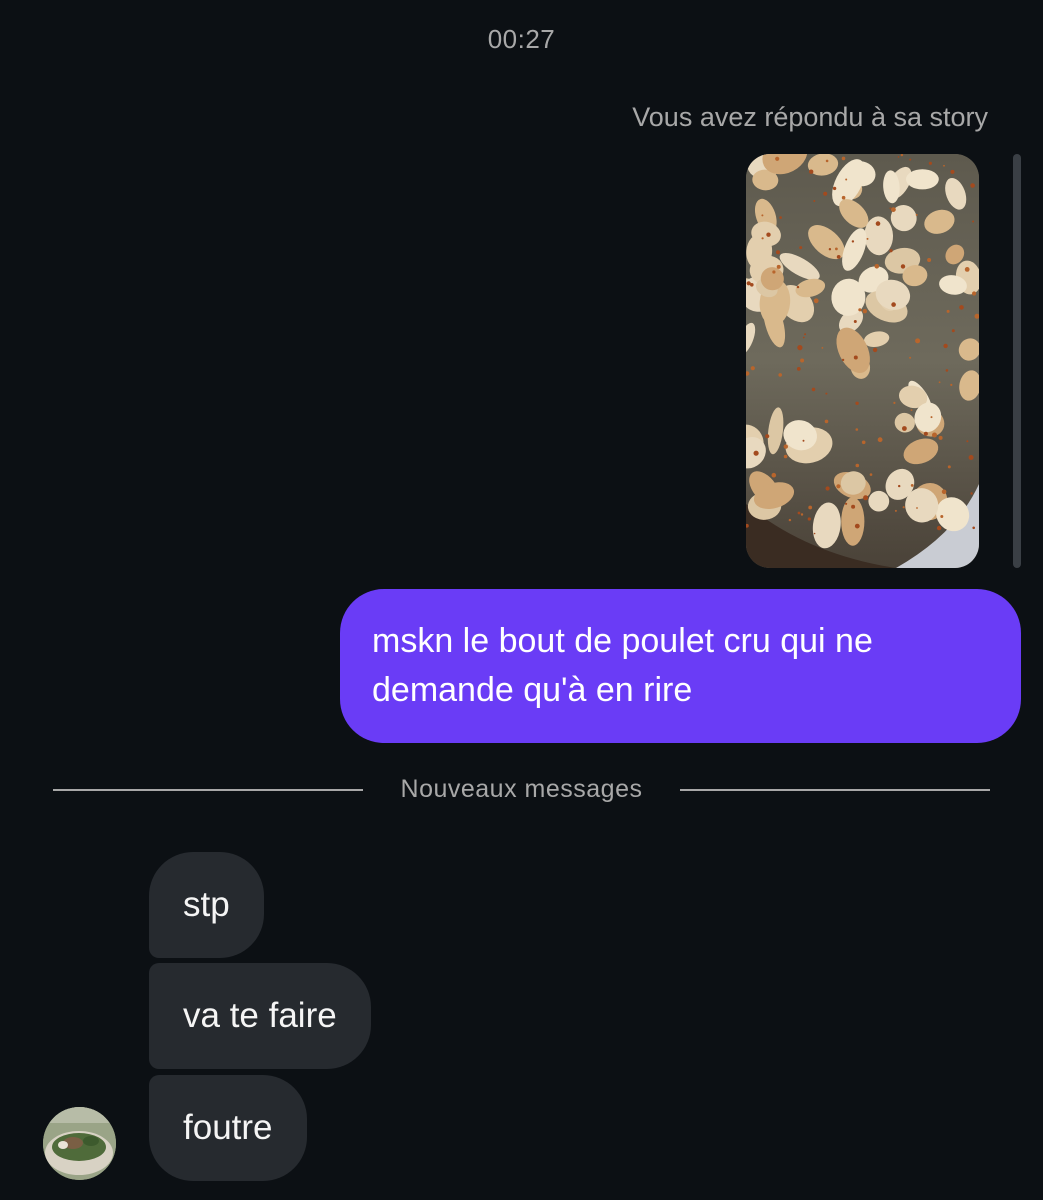 The height and width of the screenshot is (1200, 1043). Describe the element at coordinates (206, 905) in the screenshot. I see `received-message-bubble: stp` at that location.